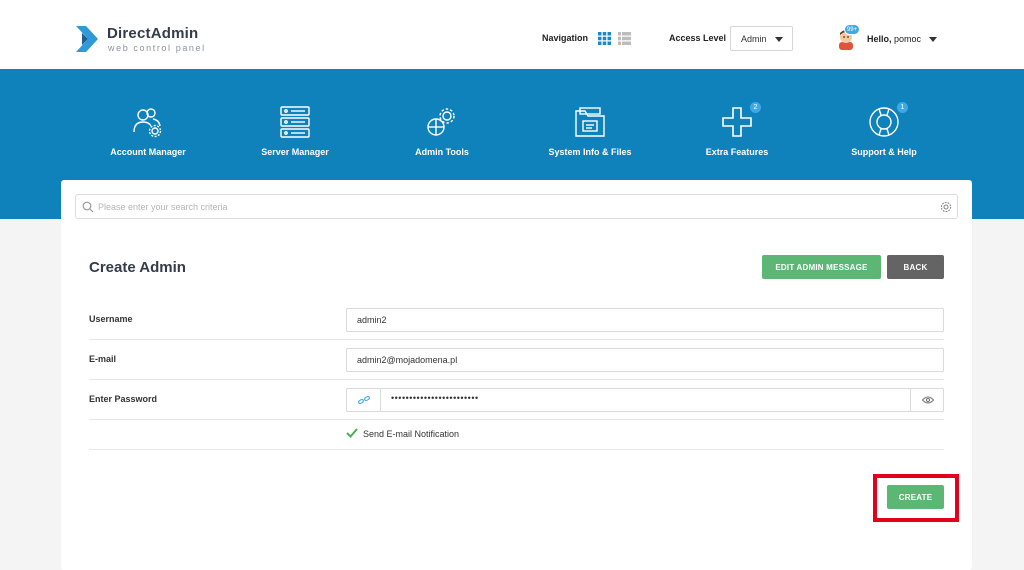 The width and height of the screenshot is (1024, 570). I want to click on directadmin-logo: DirectAdmin web control panel, so click(144, 40).